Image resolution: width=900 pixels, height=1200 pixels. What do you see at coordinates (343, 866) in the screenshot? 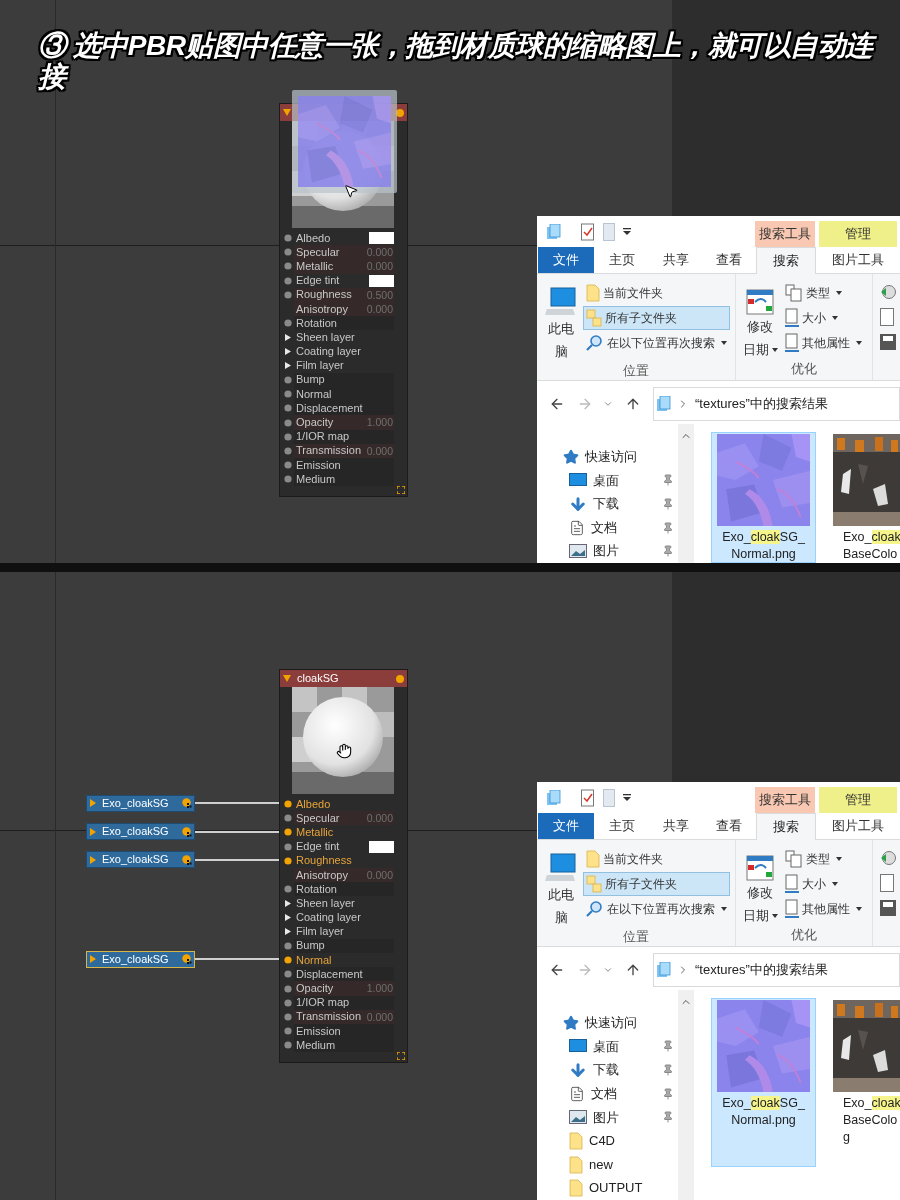
I see `material-node` at bounding box center [343, 866].